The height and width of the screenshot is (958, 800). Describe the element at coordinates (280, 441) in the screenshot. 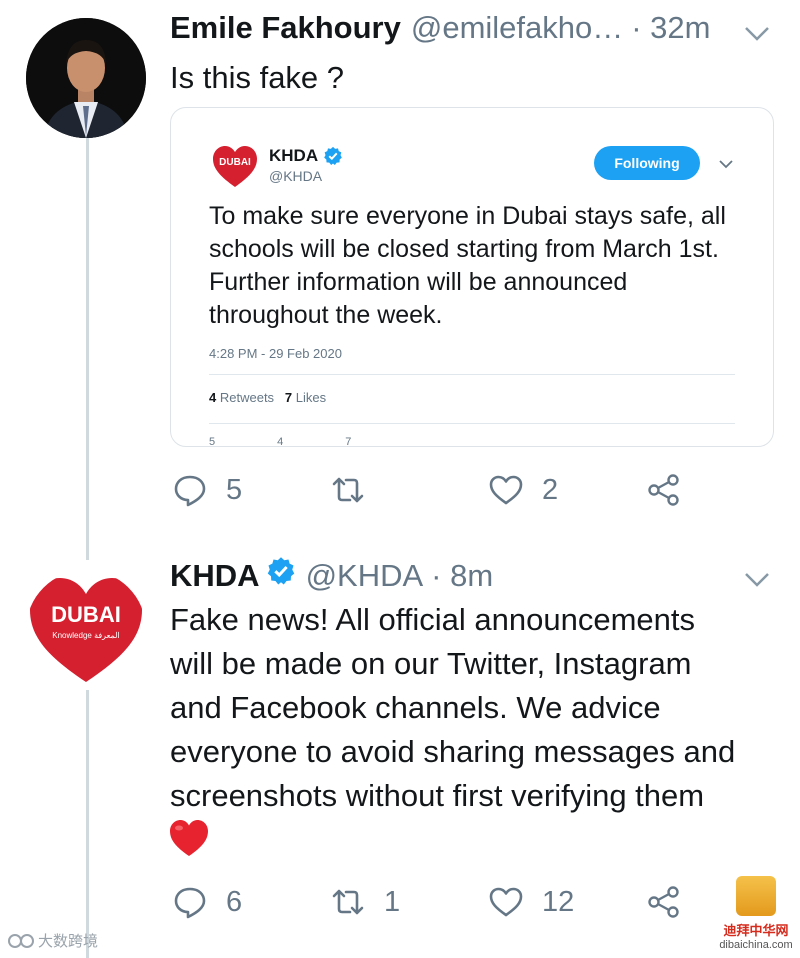

I see `quoted-retweet-count: 4` at that location.